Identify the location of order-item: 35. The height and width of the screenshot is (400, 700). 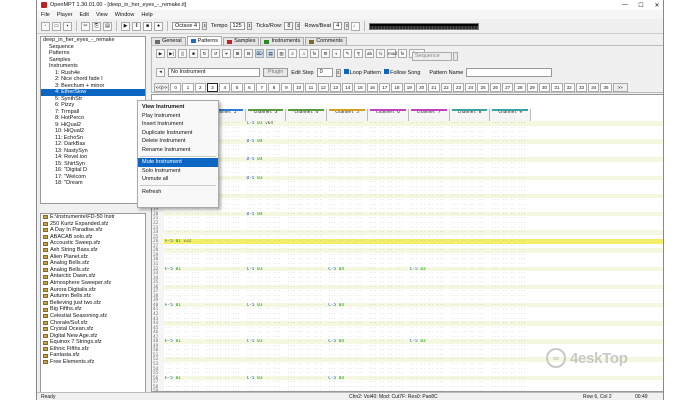
(606, 87).